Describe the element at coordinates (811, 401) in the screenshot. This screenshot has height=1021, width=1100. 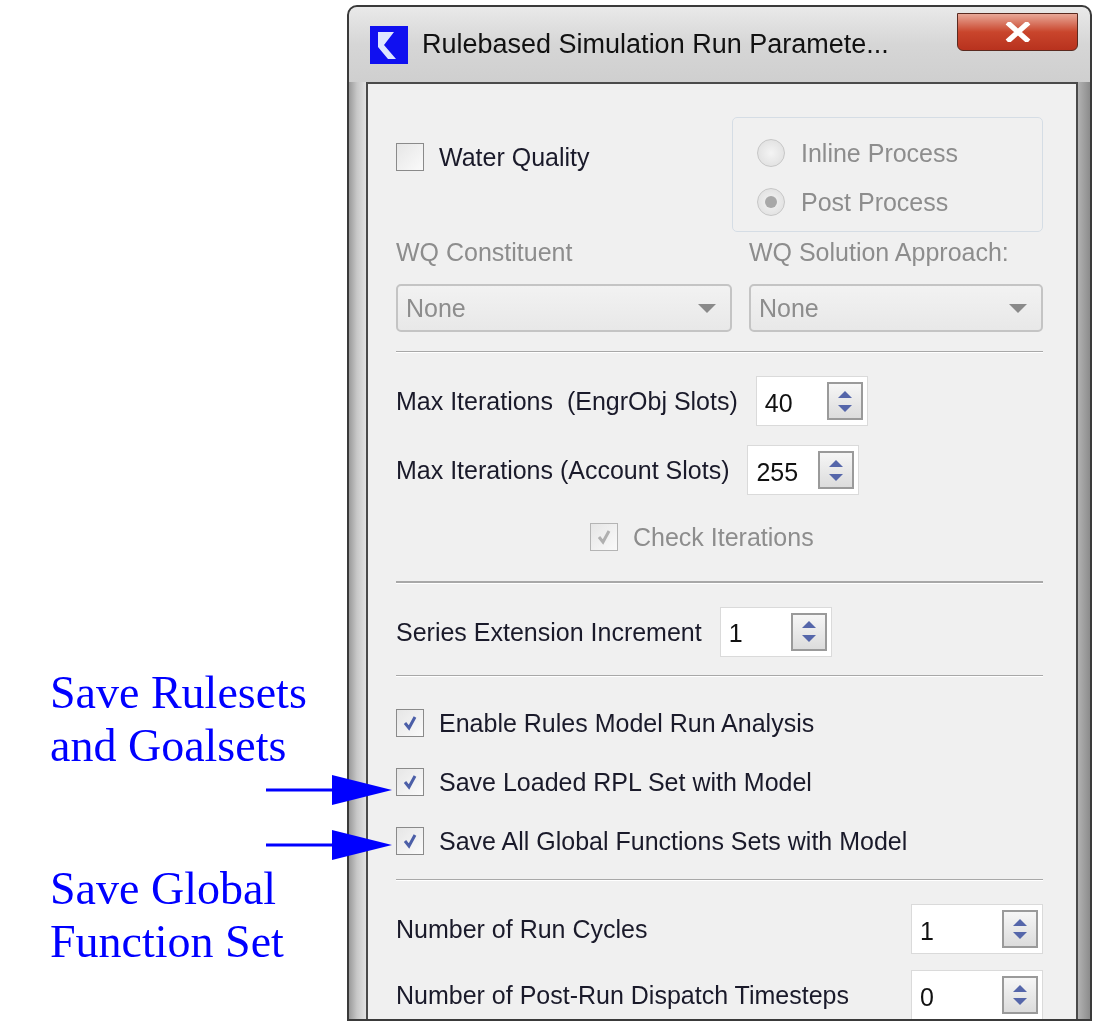
I see `number-field: 40` at that location.